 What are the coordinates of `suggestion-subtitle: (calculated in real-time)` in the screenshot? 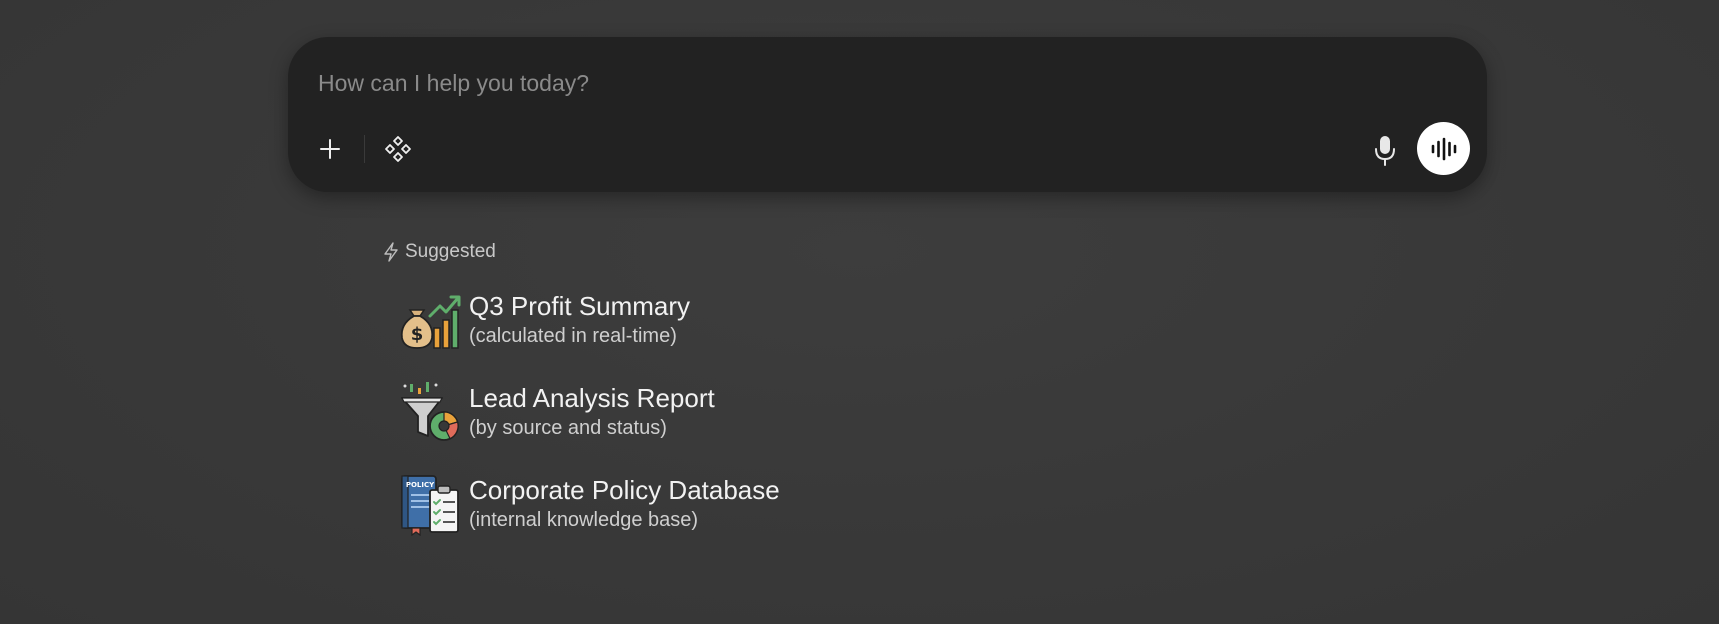 It's located at (573, 336).